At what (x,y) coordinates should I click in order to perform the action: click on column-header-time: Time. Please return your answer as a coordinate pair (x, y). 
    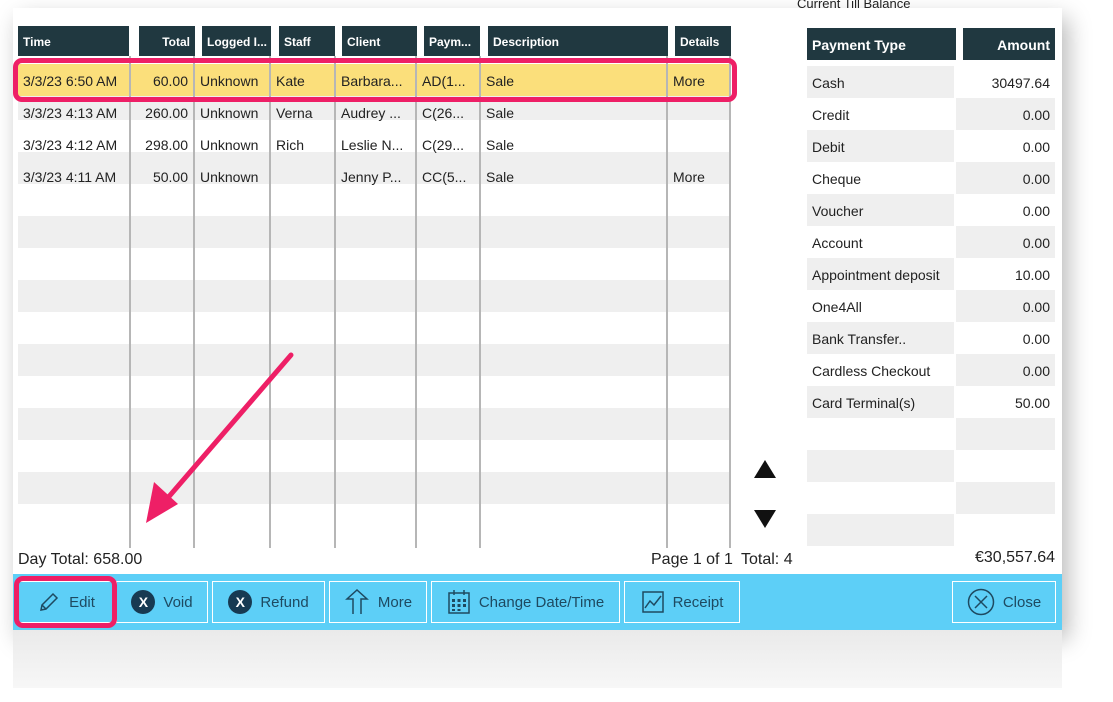
    Looking at the image, I should click on (73, 41).